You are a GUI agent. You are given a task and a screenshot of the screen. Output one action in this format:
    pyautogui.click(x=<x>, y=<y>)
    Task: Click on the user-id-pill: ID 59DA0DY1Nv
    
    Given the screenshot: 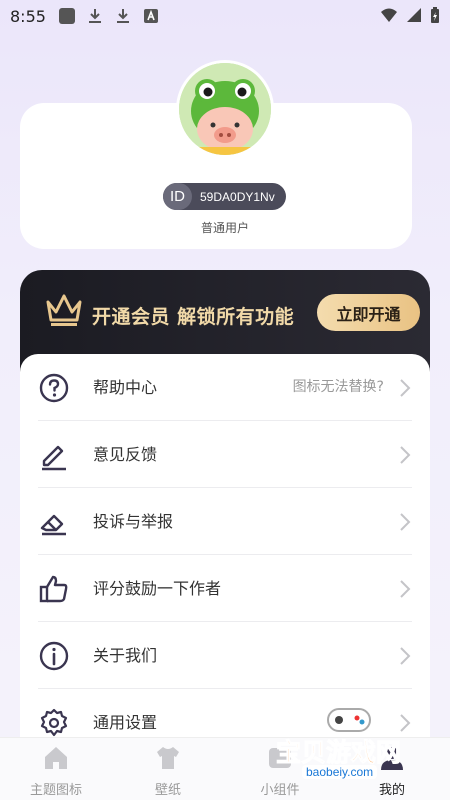 What is the action you would take?
    pyautogui.click(x=224, y=196)
    